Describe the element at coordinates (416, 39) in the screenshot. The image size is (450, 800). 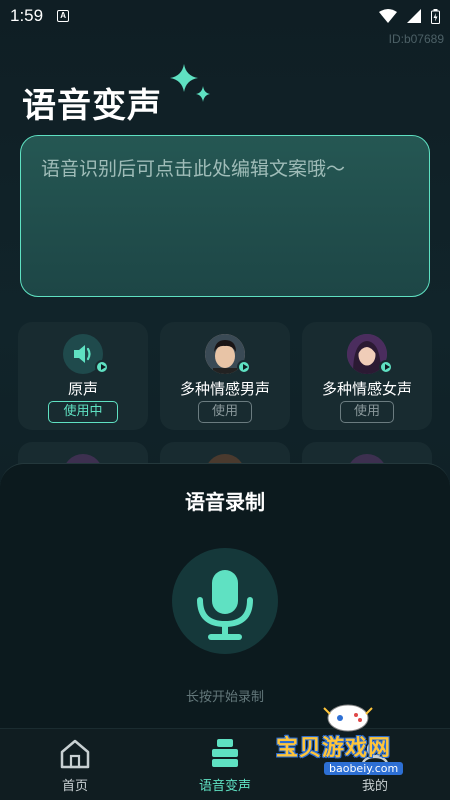
I see `user-id-label: ID:b07689` at that location.